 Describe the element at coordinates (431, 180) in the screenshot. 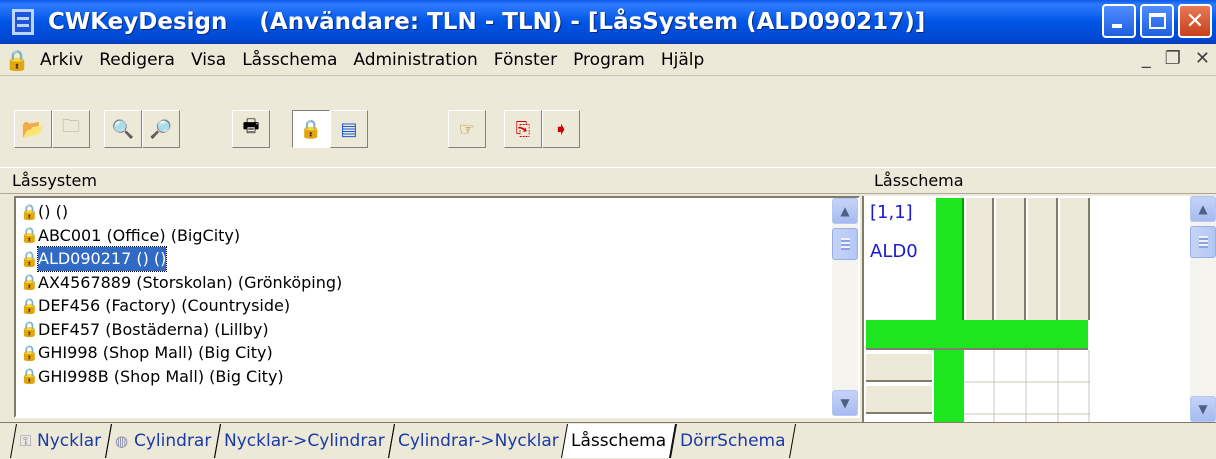

I see `lassystem-header: Låssystem` at that location.